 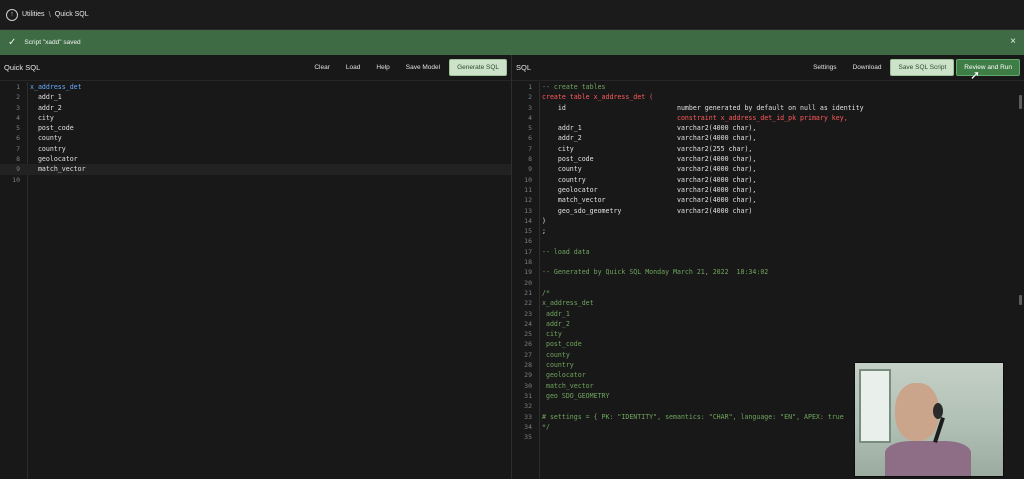 I want to click on sql-line: 14), so click(x=535, y=220).